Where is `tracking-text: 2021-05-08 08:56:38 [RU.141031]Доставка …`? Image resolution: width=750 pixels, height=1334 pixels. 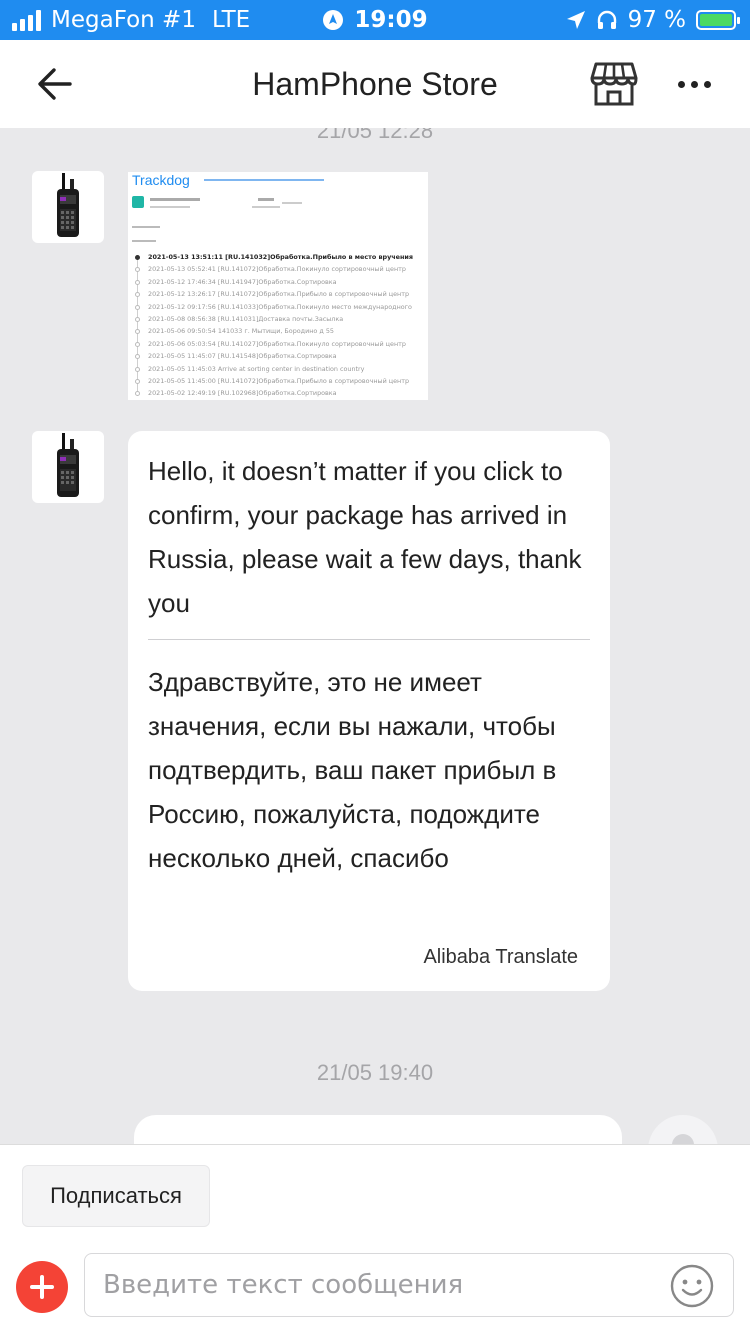 tracking-text: 2021-05-08 08:56:38 [RU.141031]Доставка … is located at coordinates (246, 318).